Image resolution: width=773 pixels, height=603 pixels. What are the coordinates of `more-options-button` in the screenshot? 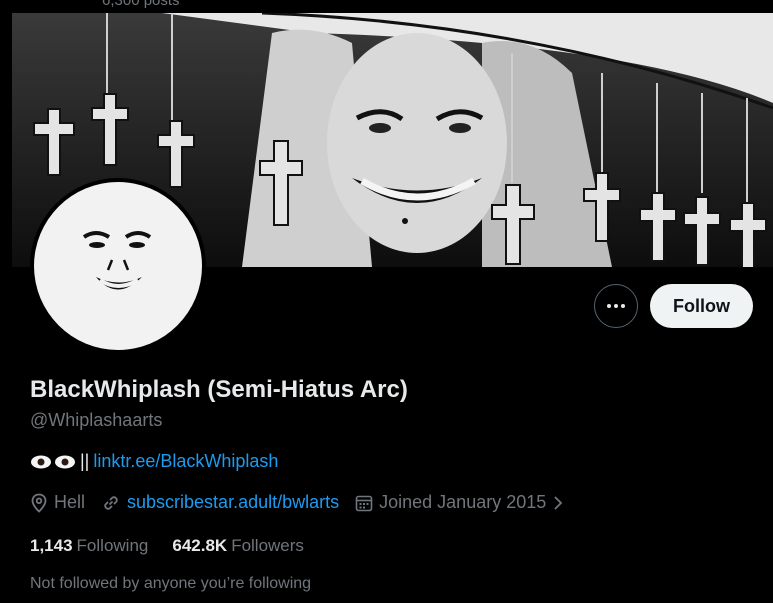 It's located at (616, 306).